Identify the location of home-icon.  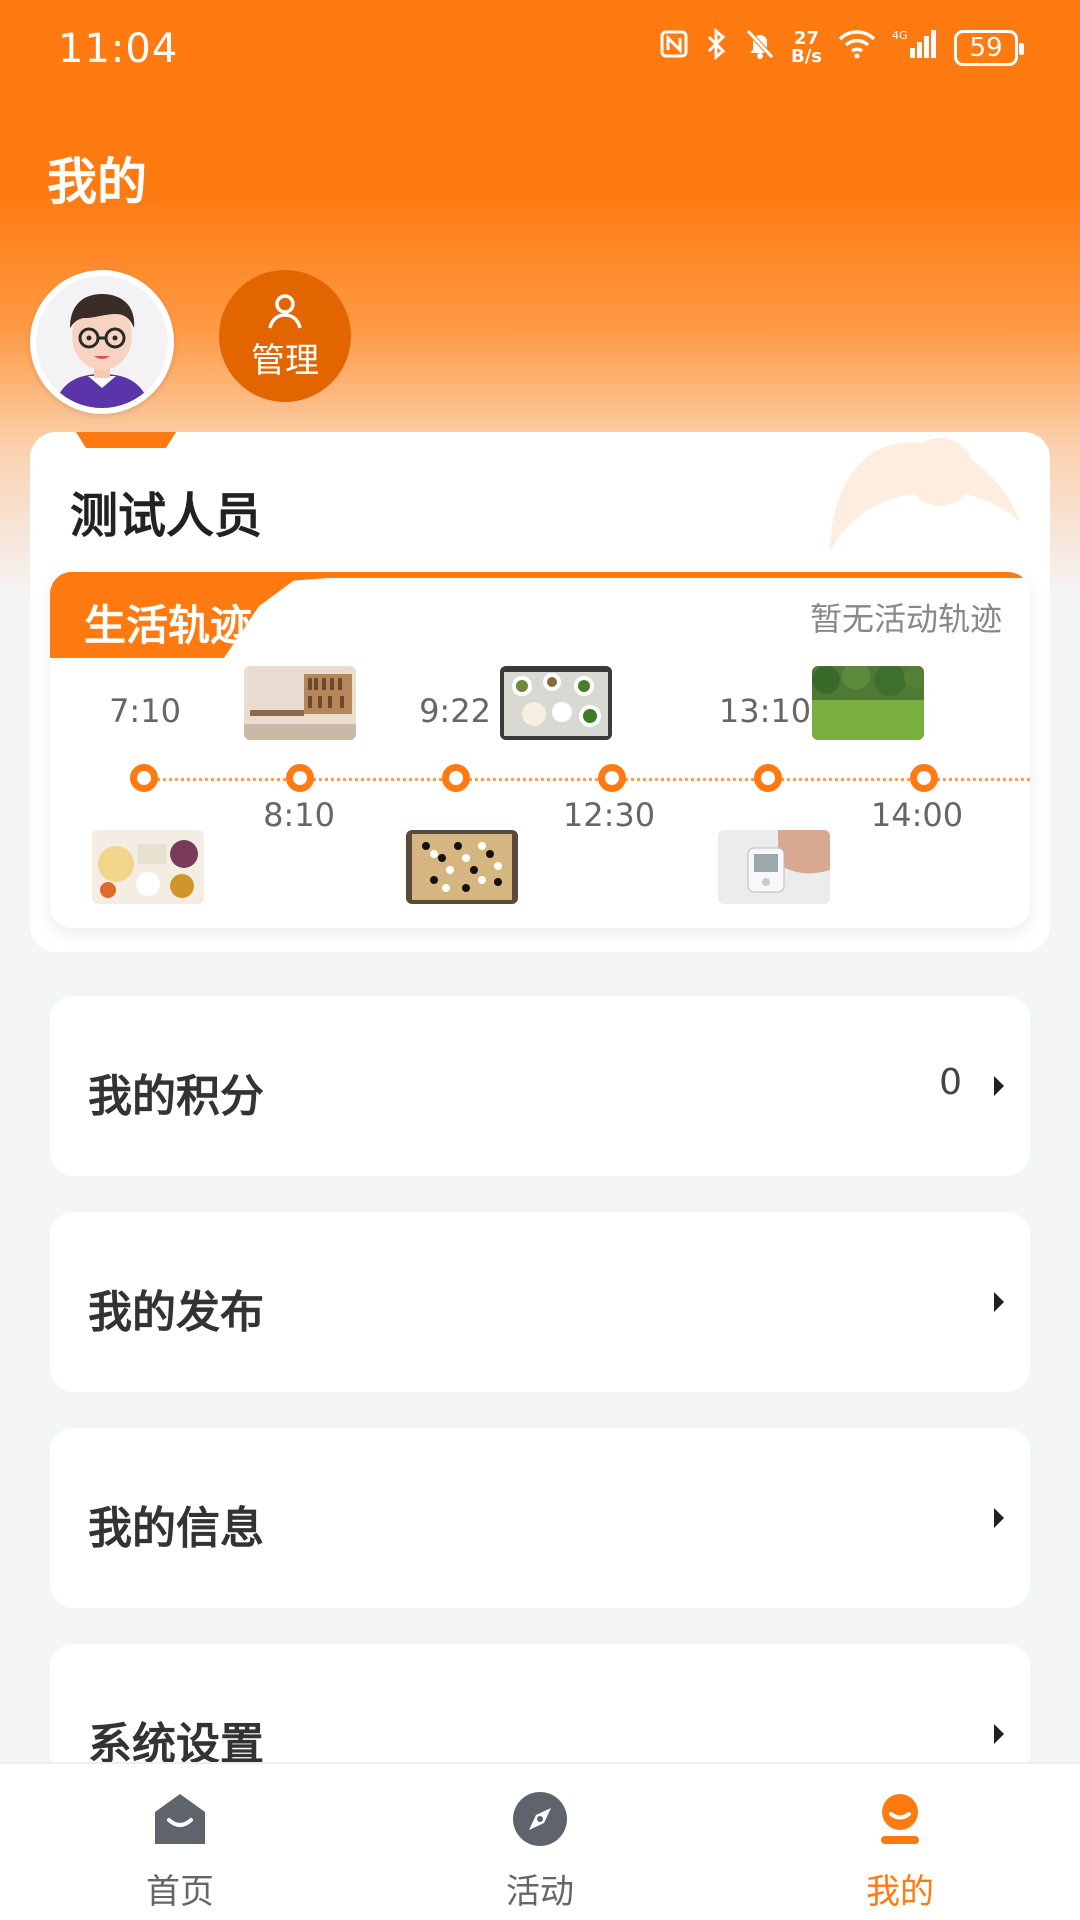
(180, 1819).